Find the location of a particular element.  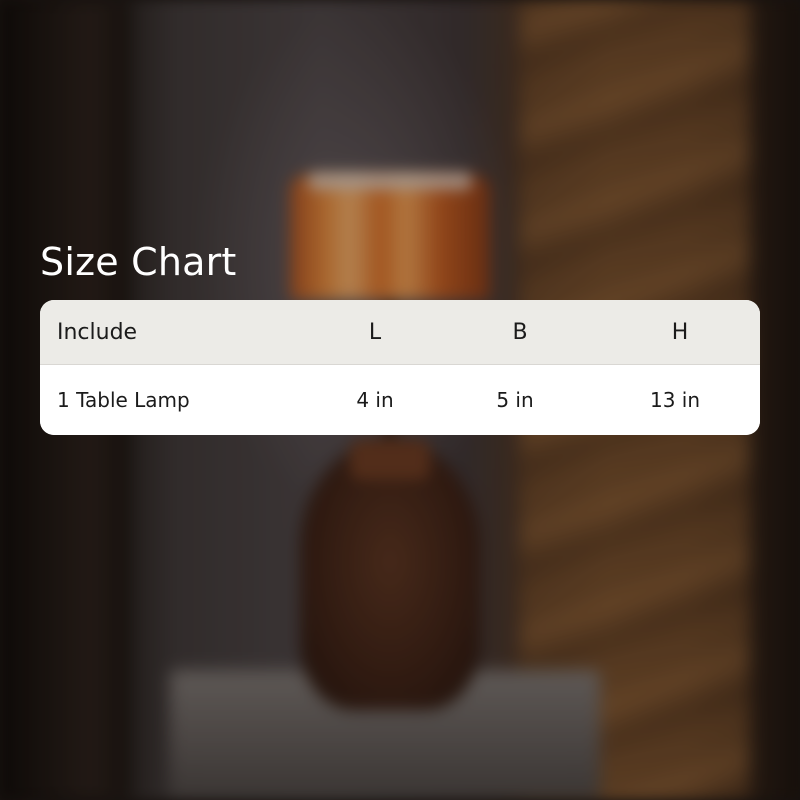

table-row: 1 Table Lamp 4 in 5 in 13 in is located at coordinates (400, 400).